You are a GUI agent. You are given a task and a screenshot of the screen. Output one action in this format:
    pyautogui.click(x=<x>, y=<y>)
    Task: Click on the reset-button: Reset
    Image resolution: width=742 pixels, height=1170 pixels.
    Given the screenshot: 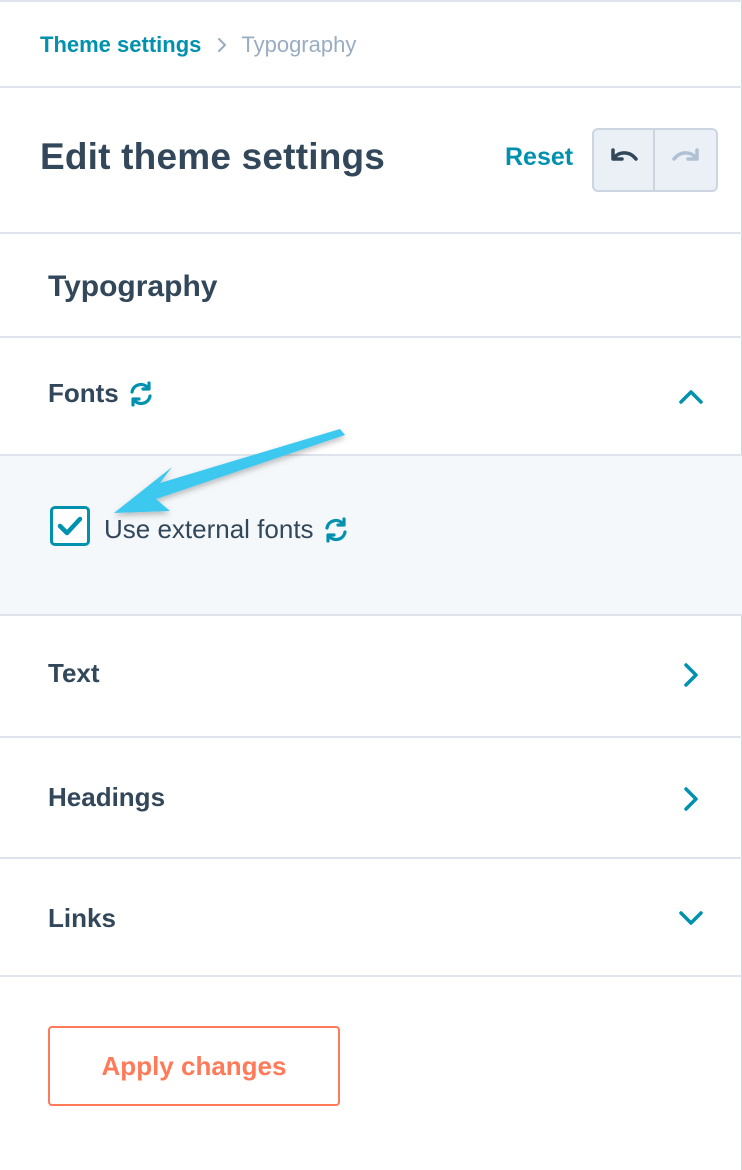 What is the action you would take?
    pyautogui.click(x=539, y=157)
    